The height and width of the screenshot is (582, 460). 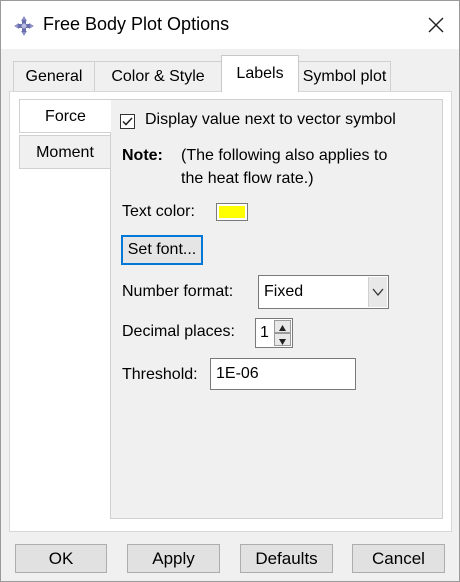 What do you see at coordinates (65, 116) in the screenshot?
I see `subtab-force: Force` at bounding box center [65, 116].